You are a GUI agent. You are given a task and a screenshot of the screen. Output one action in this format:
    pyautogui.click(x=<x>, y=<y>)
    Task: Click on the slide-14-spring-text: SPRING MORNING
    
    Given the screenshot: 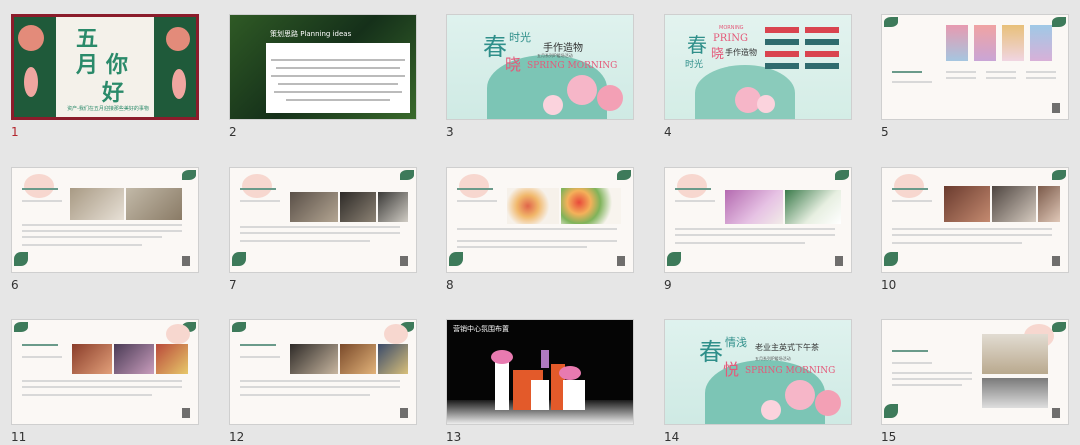 What is the action you would take?
    pyautogui.click(x=790, y=371)
    